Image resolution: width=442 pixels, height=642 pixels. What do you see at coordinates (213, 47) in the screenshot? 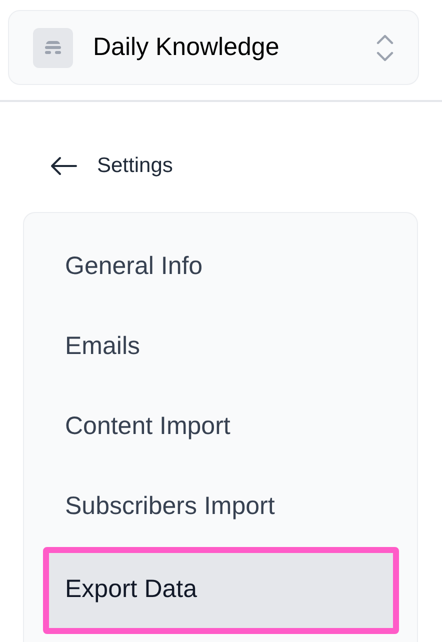
I see `workspace-switcher: Daily Knowledge` at bounding box center [213, 47].